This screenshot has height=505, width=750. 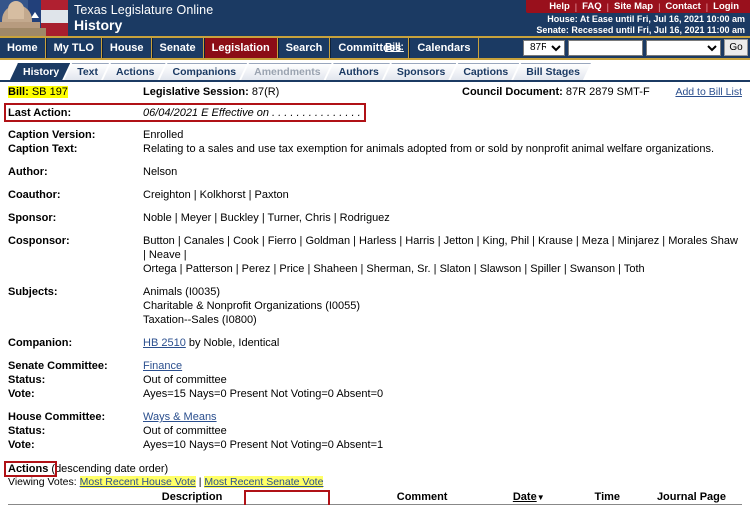 I want to click on tab-label: Bill Stages, so click(x=553, y=72).